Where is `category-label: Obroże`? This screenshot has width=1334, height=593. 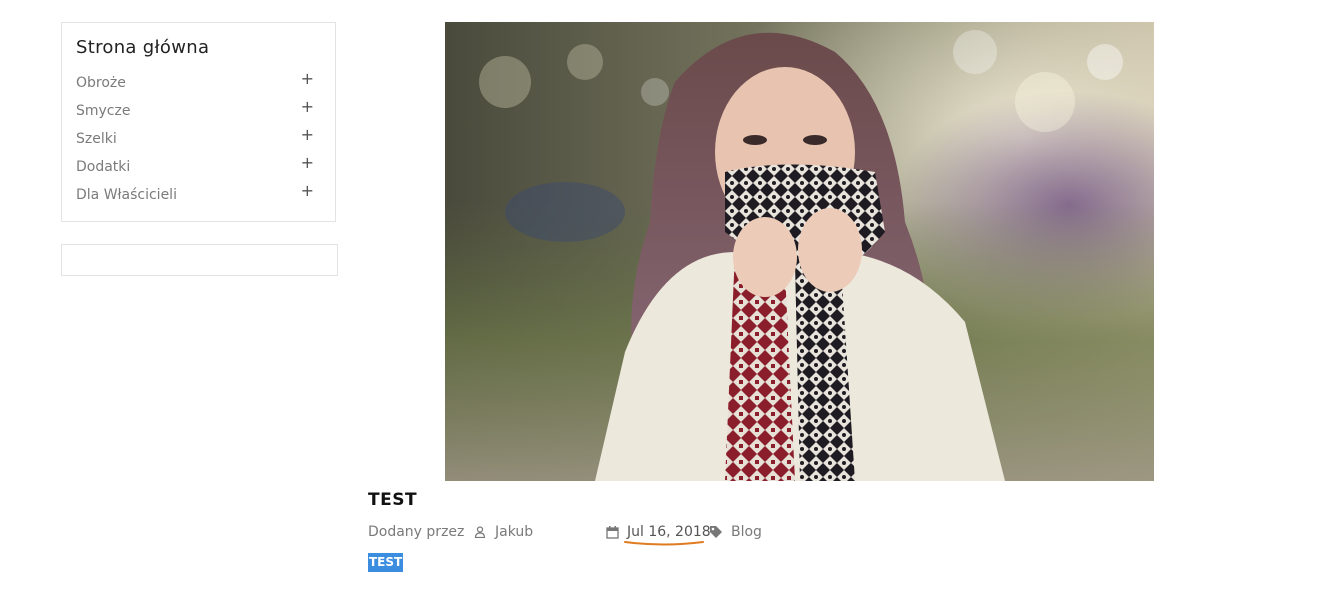 category-label: Obroże is located at coordinates (101, 83).